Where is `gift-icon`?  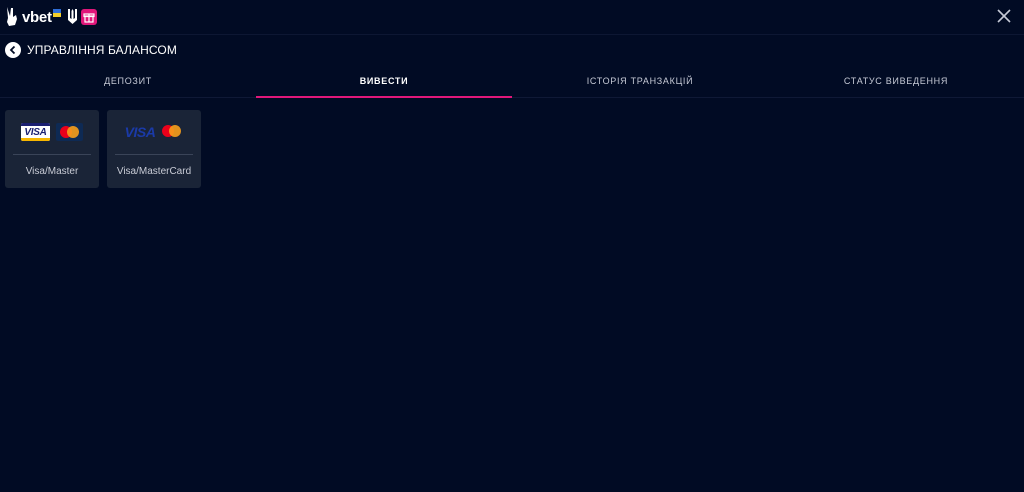
gift-icon is located at coordinates (88, 17).